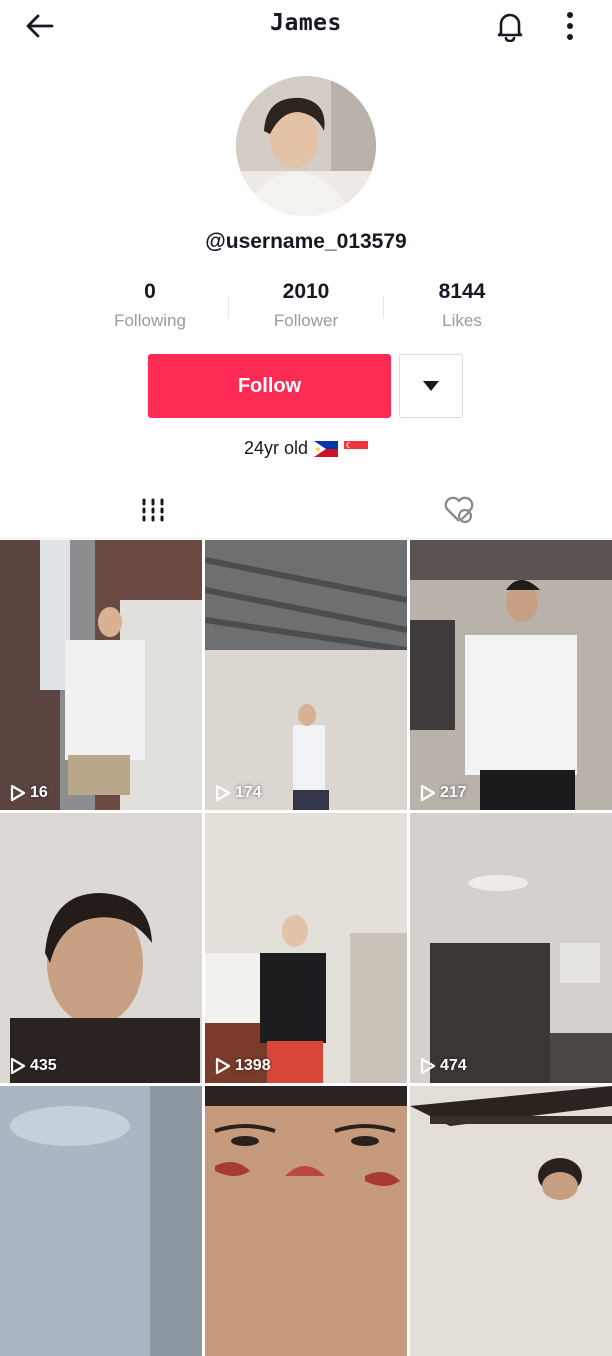 The width and height of the screenshot is (612, 1356). Describe the element at coordinates (306, 306) in the screenshot. I see `stat-follower: 2010 Follower` at that location.